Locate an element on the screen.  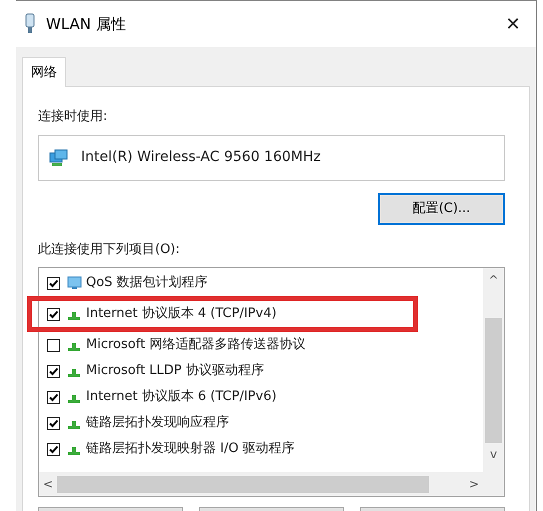
item-label: 链路层拓扑发现响应程序 is located at coordinates (157, 423).